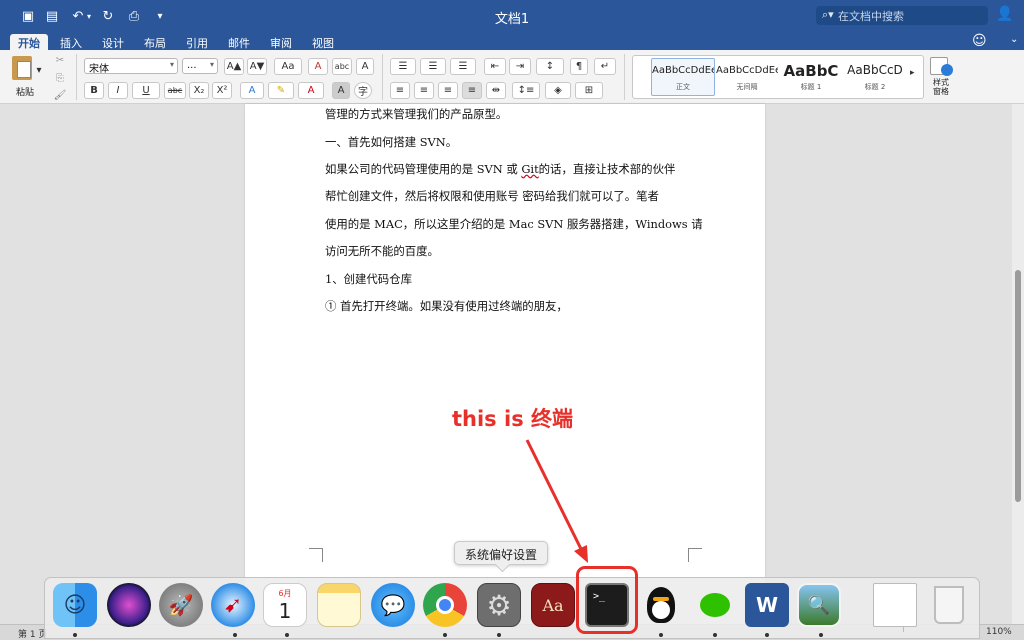 This screenshot has height=640, width=1024. What do you see at coordinates (239, 42) in the screenshot?
I see `tab-mailings: 邮件` at bounding box center [239, 42].